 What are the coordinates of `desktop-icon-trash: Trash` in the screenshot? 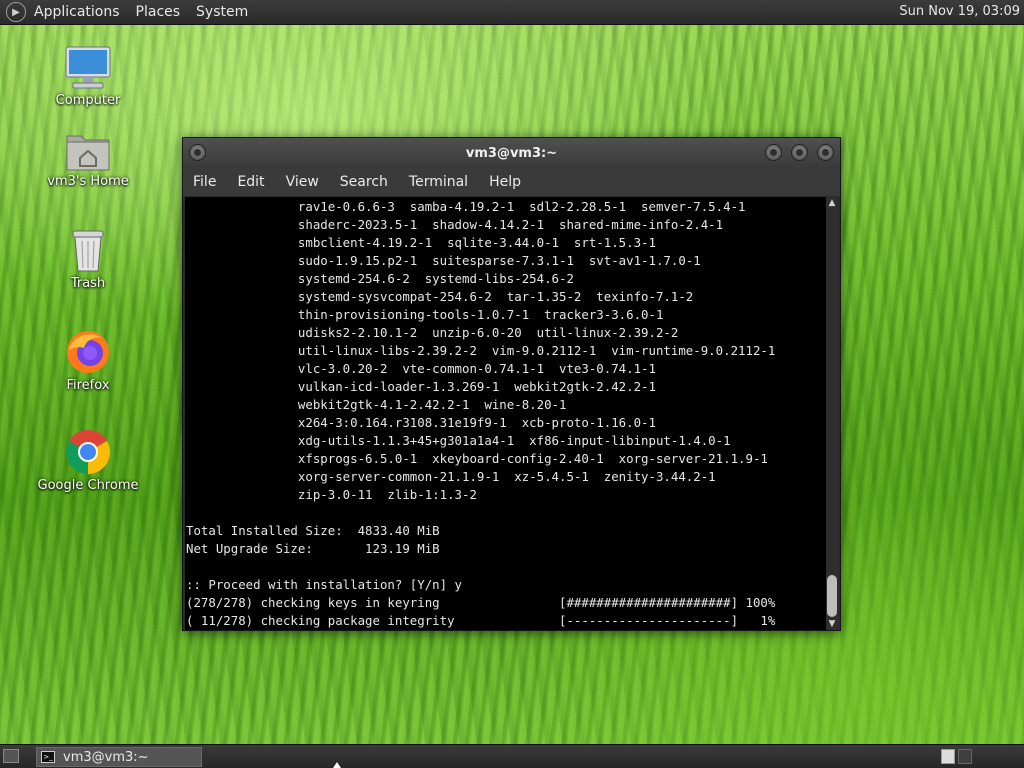 It's located at (88, 259).